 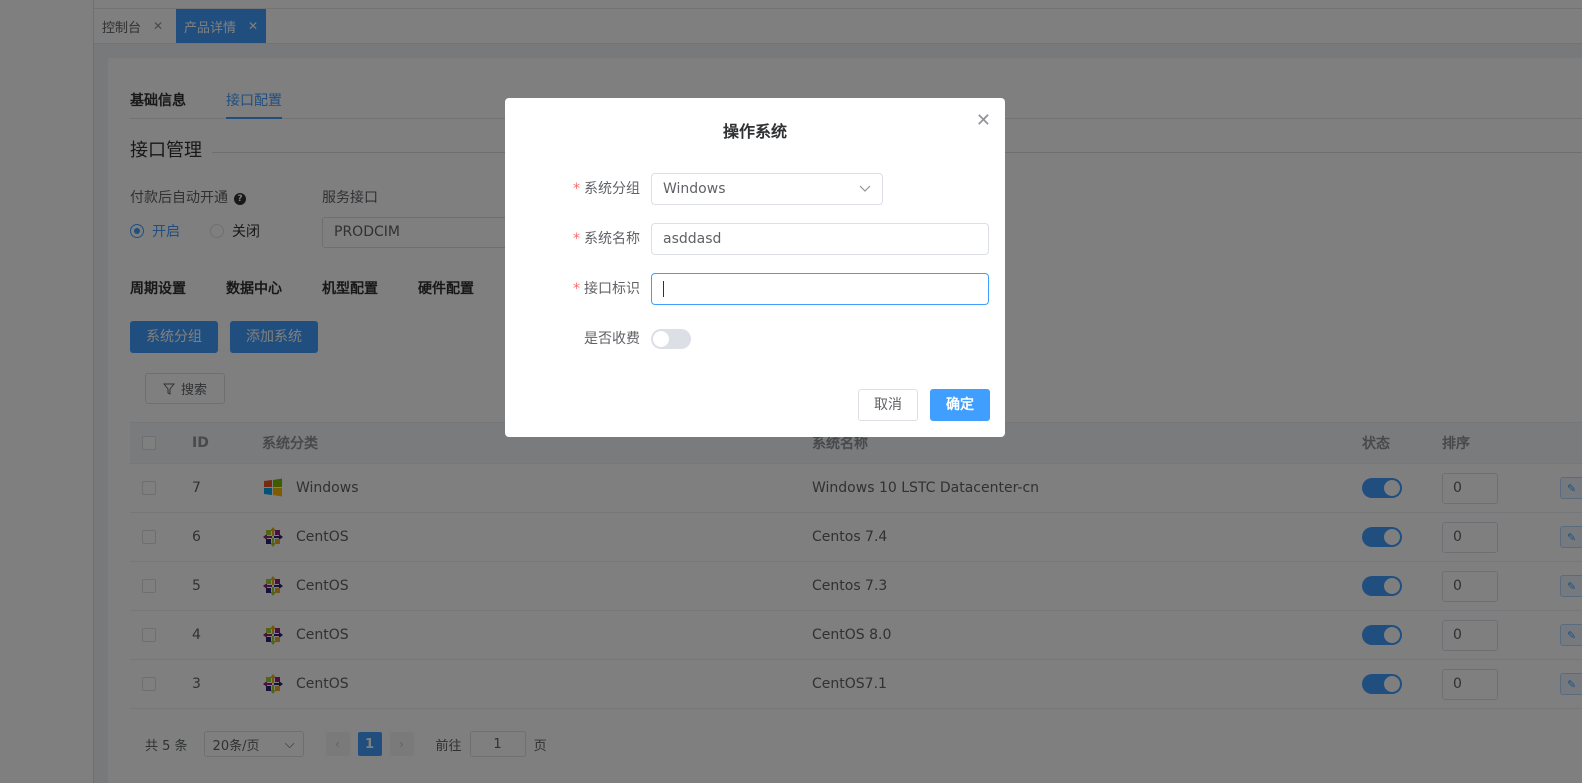 What do you see at coordinates (755, 339) in the screenshot?
I see `form-row-charge: 是否收费` at bounding box center [755, 339].